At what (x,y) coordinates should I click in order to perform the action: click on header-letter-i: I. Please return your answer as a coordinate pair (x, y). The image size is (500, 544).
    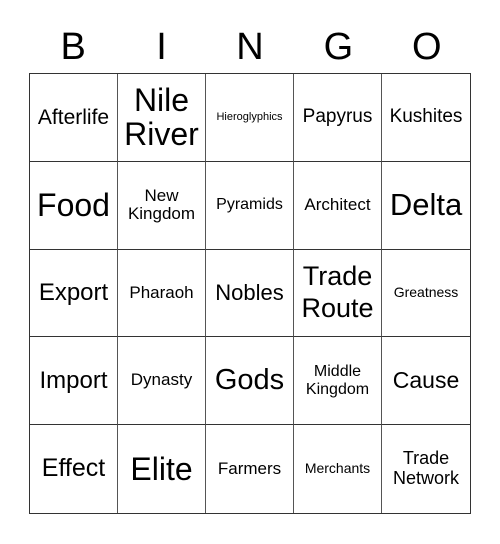
    Looking at the image, I should click on (161, 47).